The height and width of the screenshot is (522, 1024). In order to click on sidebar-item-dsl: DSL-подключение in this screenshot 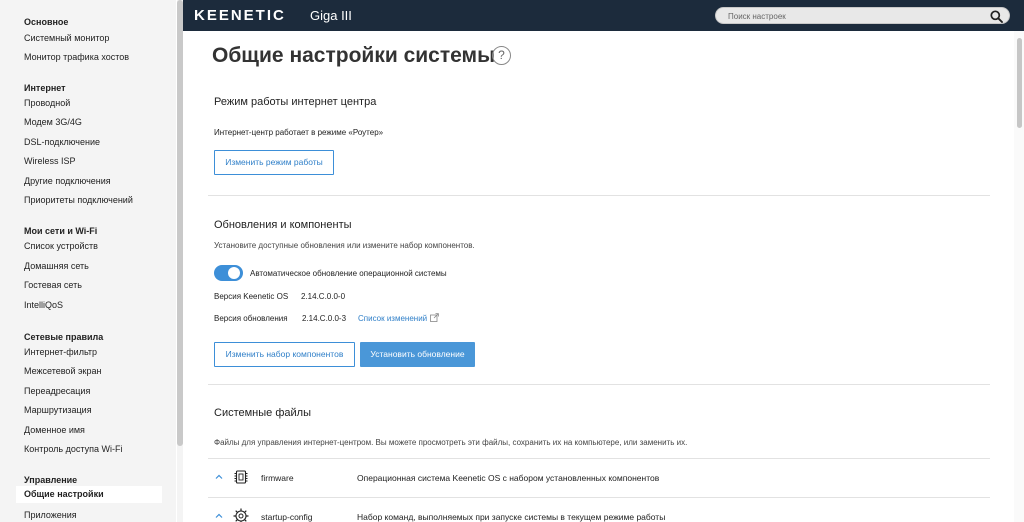, I will do `click(62, 142)`.